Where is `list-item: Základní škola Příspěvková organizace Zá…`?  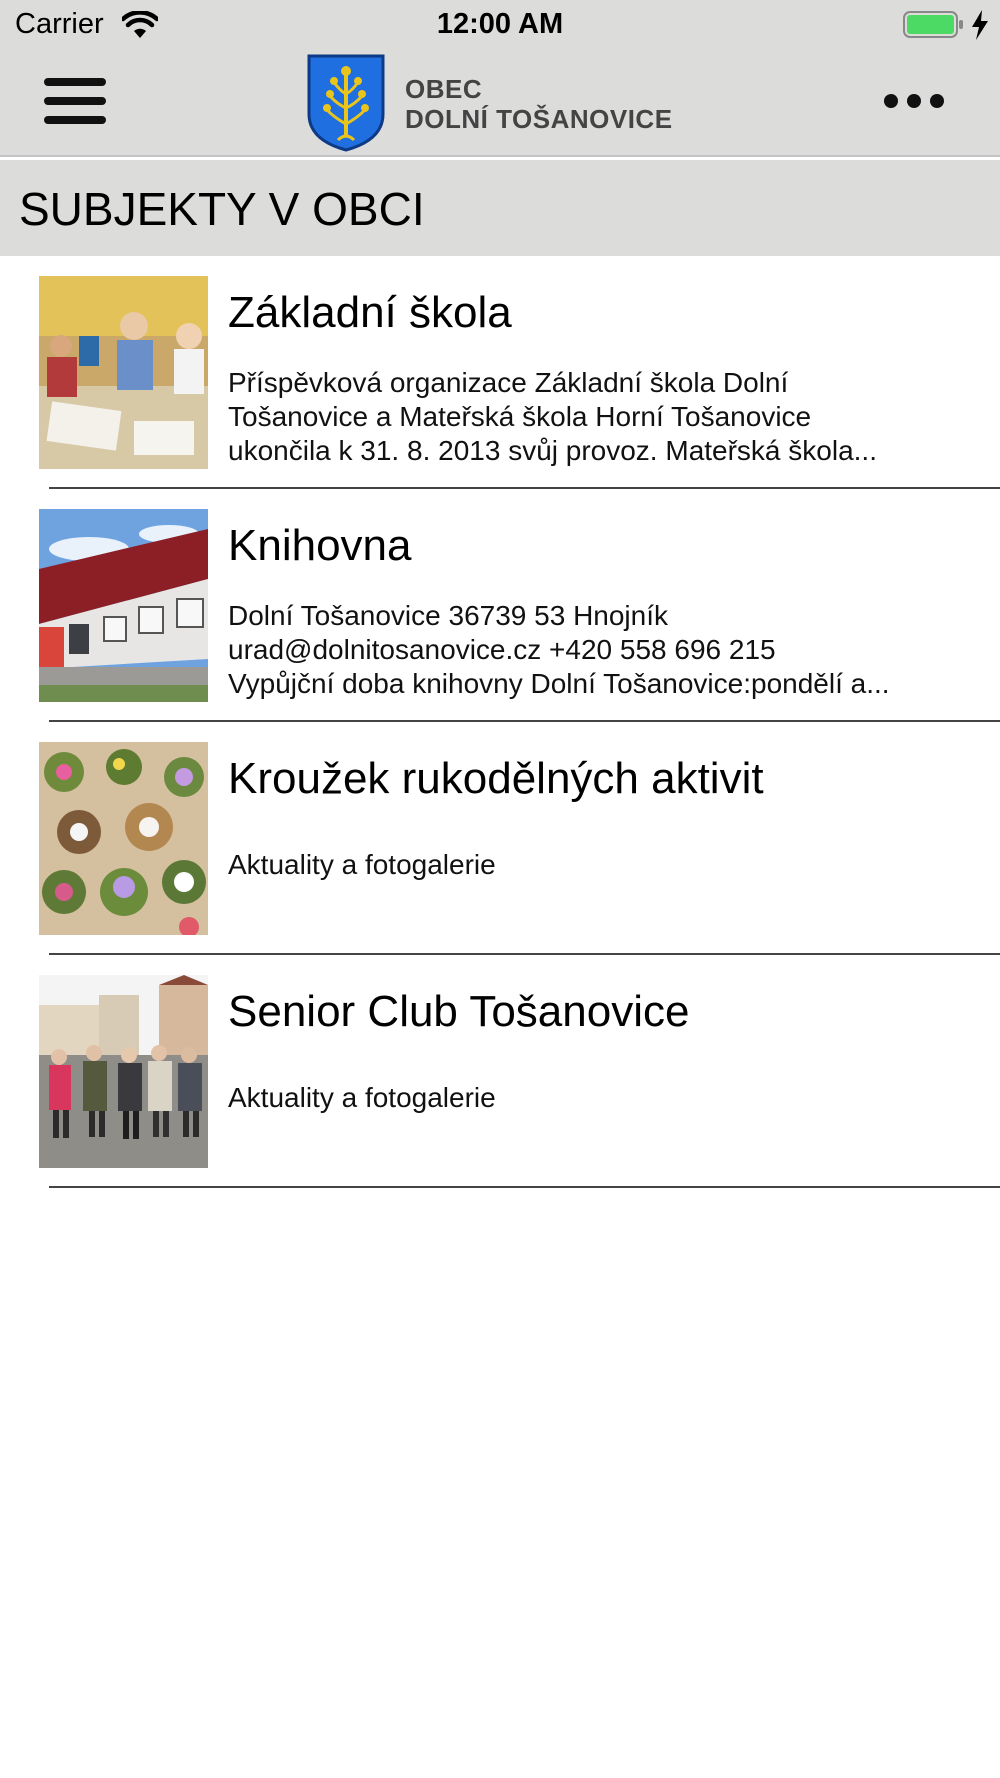 list-item: Základní škola Příspěvková organizace Zá… is located at coordinates (500, 372).